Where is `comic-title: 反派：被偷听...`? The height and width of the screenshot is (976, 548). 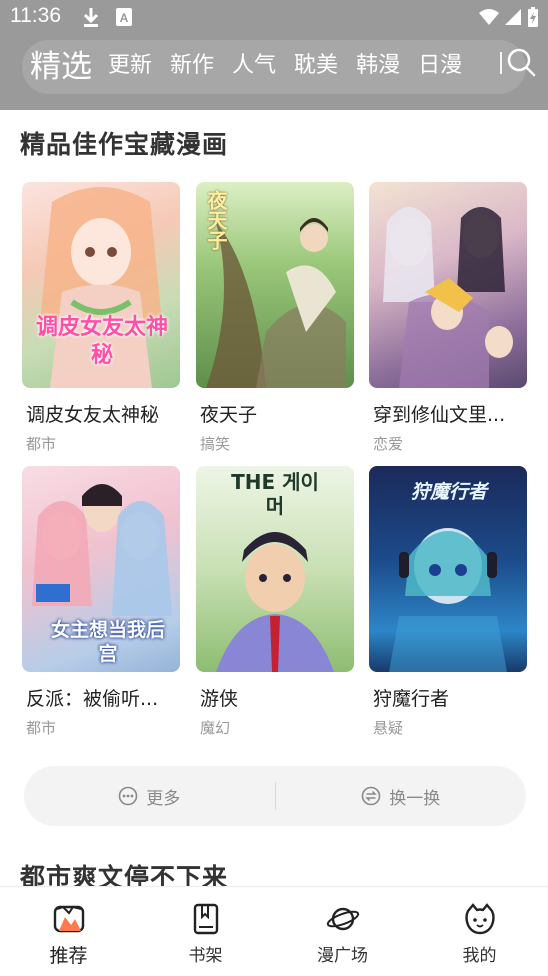
comic-title: 反派：被偷听... is located at coordinates (103, 697).